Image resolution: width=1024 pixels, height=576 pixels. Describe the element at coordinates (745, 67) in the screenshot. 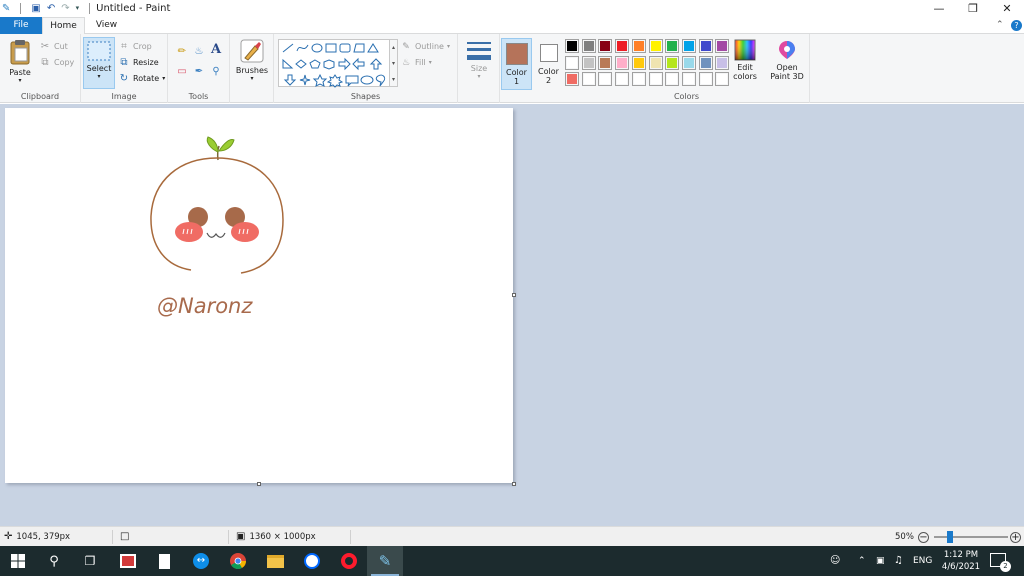

I see `edit-colors-label-1: Edit` at that location.